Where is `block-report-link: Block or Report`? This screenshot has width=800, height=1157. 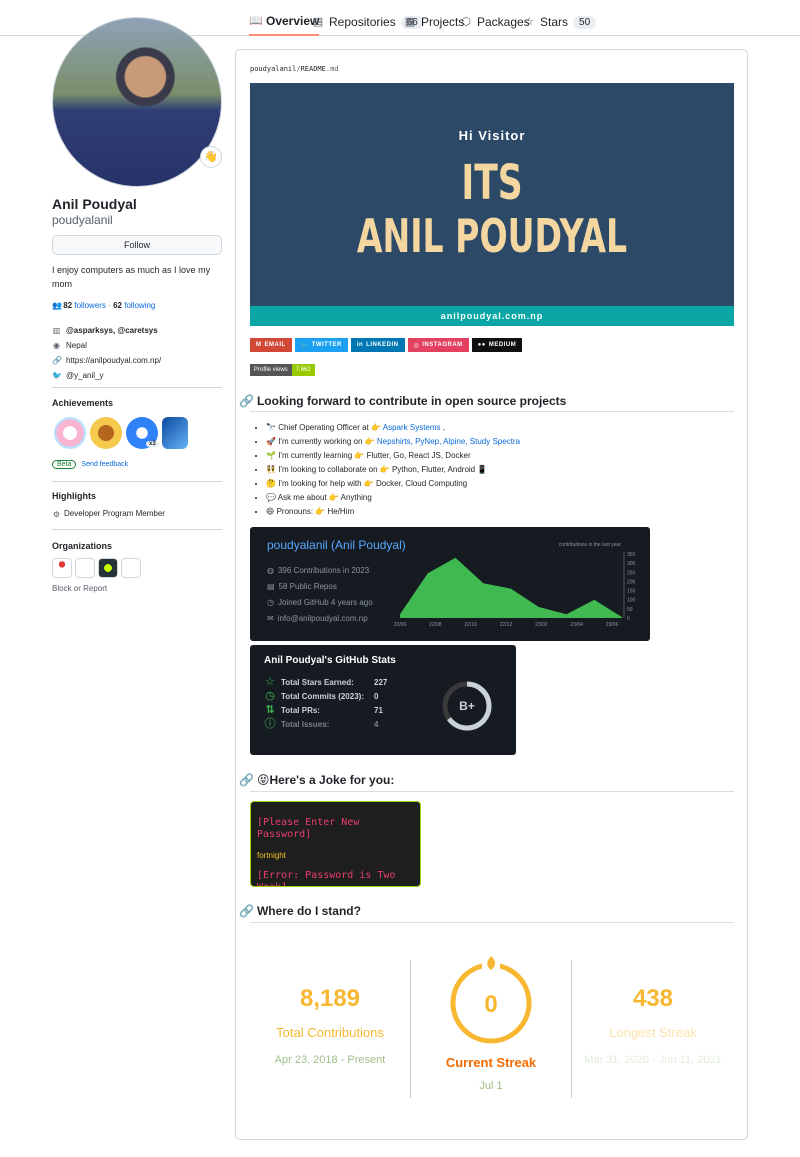 block-report-link: Block or Report is located at coordinates (79, 588).